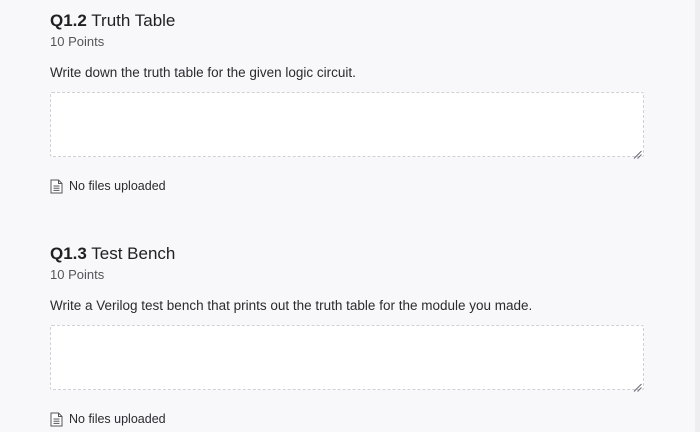  Describe the element at coordinates (697, 216) in the screenshot. I see `page-scroll-edge` at that location.